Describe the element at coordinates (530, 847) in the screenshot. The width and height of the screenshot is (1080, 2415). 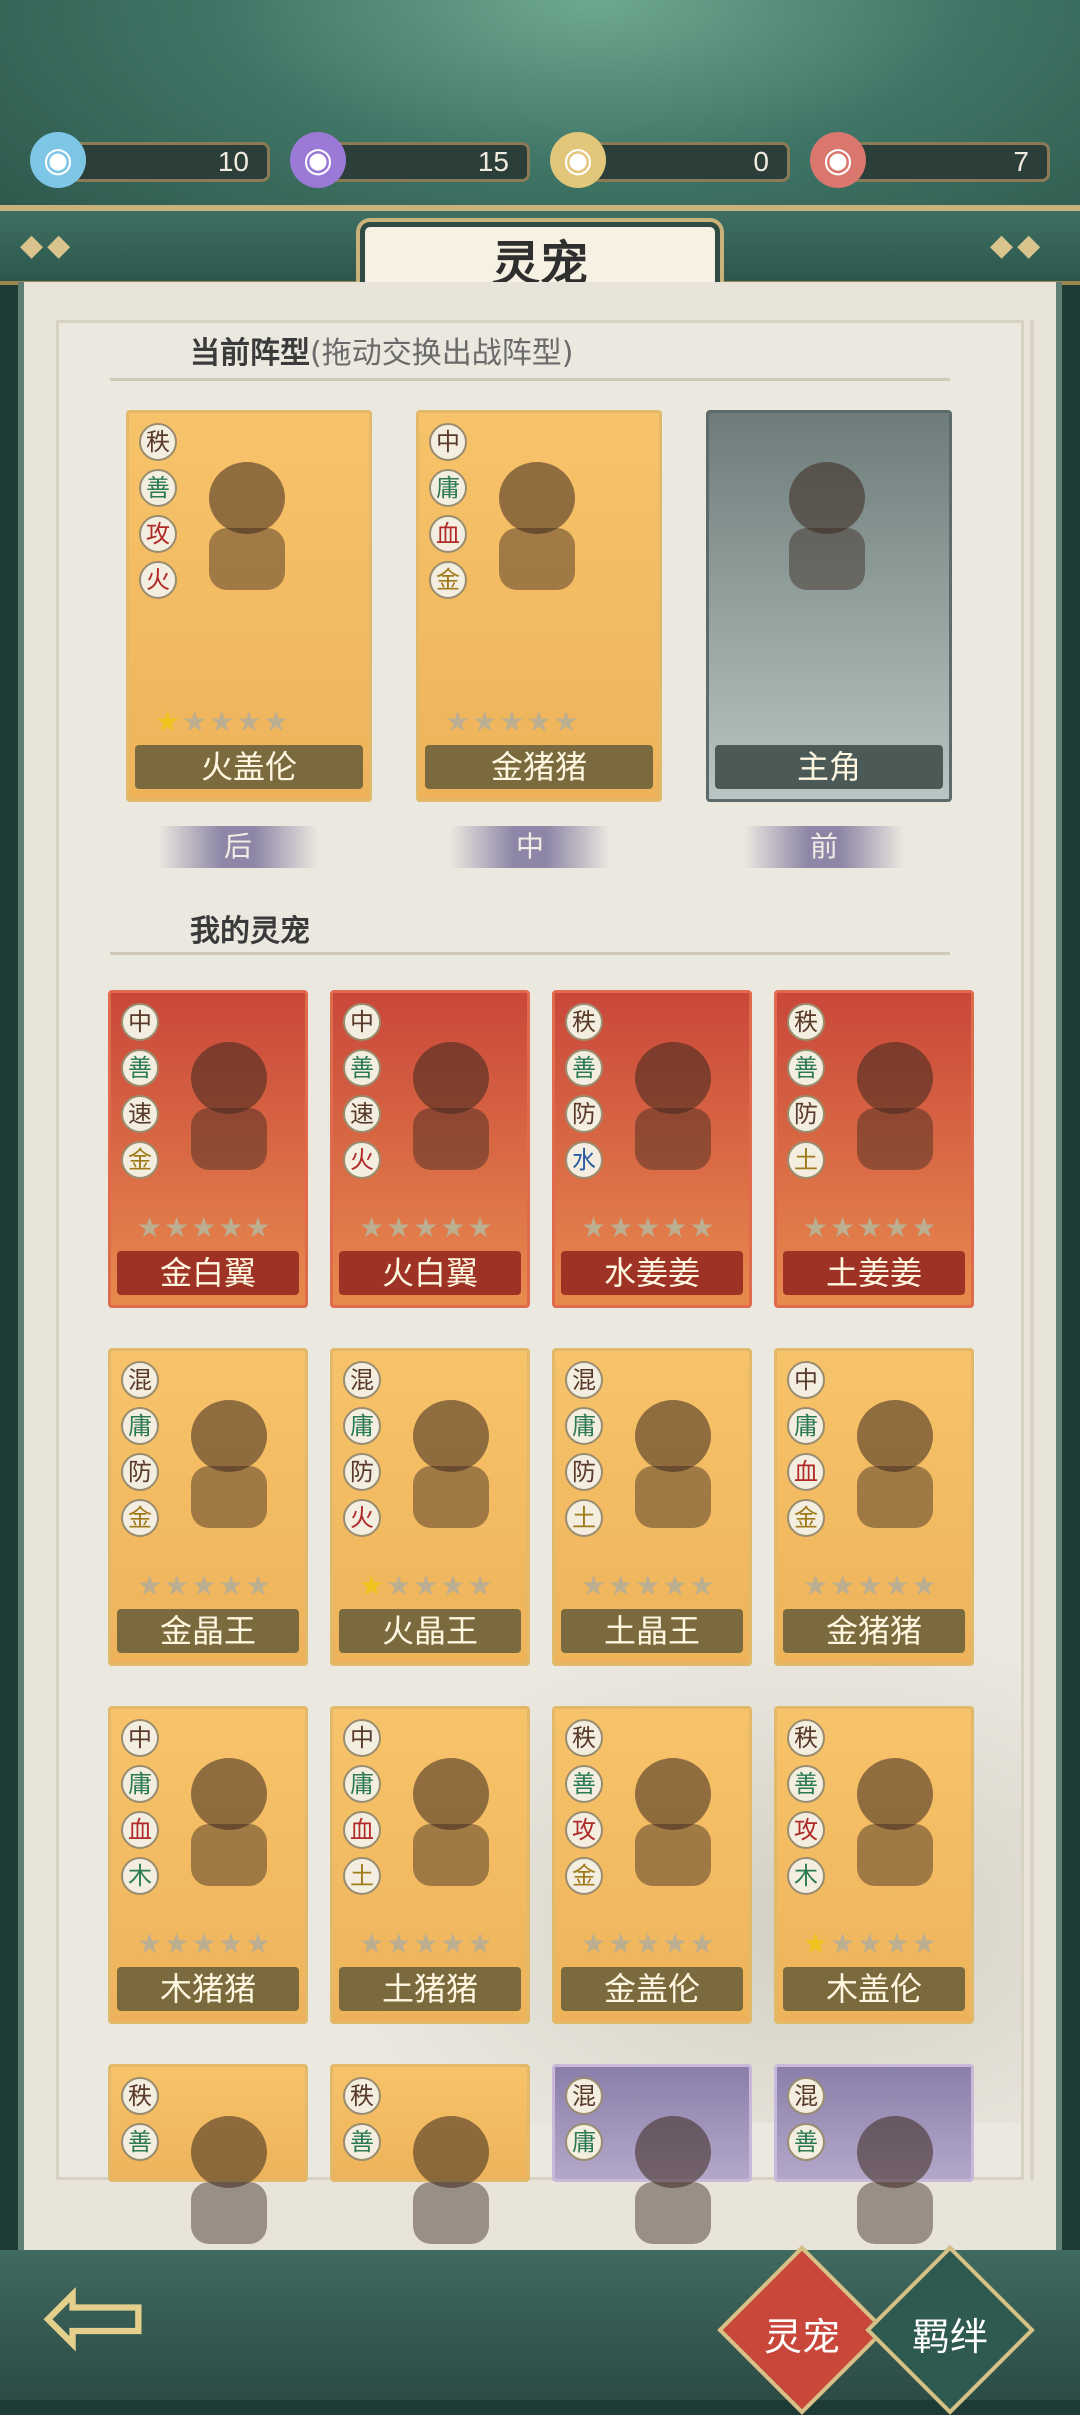
I see `position-middle: 中` at that location.